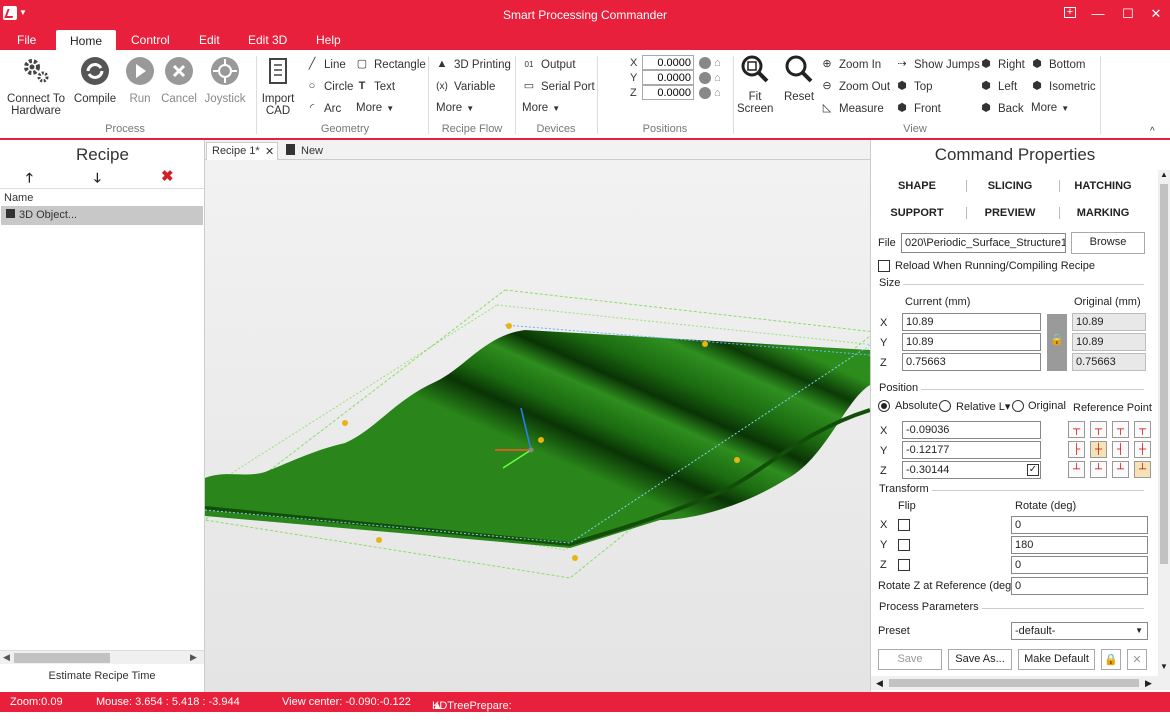  I want to click on geometry-more-button: More ▼, so click(375, 108).